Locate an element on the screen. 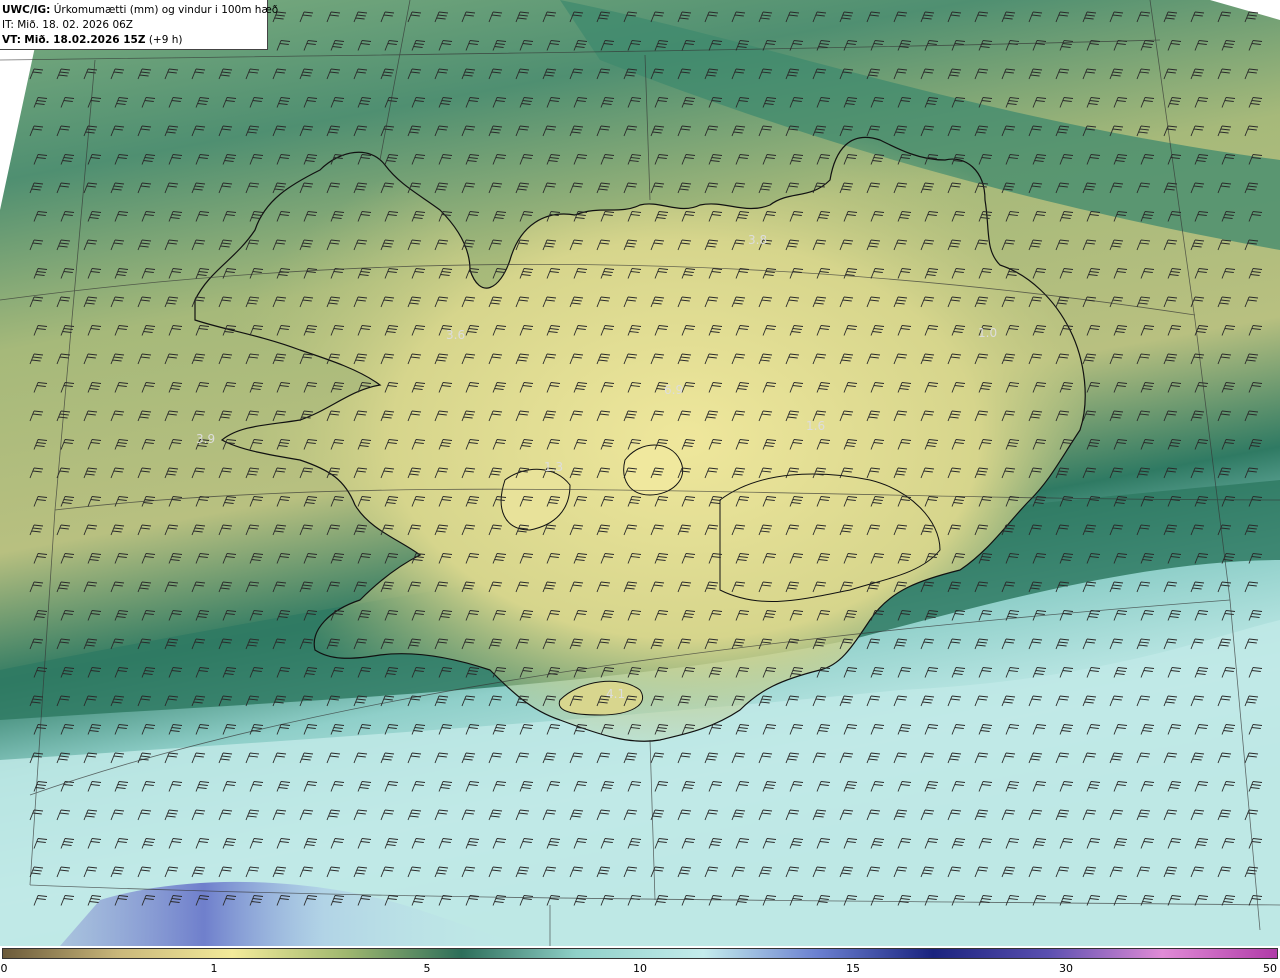  colorbar-legend: 0 1 5 10 15 30 50 is located at coordinates (640, 962).